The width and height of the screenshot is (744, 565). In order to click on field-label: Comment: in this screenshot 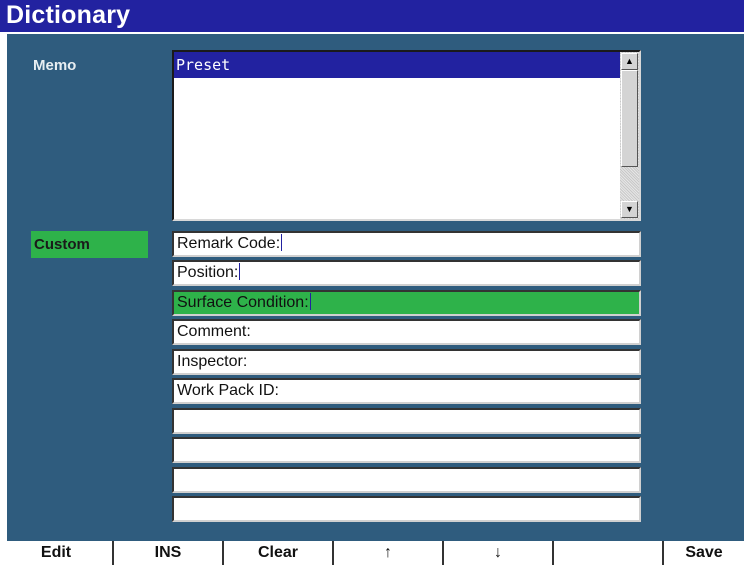, I will do `click(214, 331)`.